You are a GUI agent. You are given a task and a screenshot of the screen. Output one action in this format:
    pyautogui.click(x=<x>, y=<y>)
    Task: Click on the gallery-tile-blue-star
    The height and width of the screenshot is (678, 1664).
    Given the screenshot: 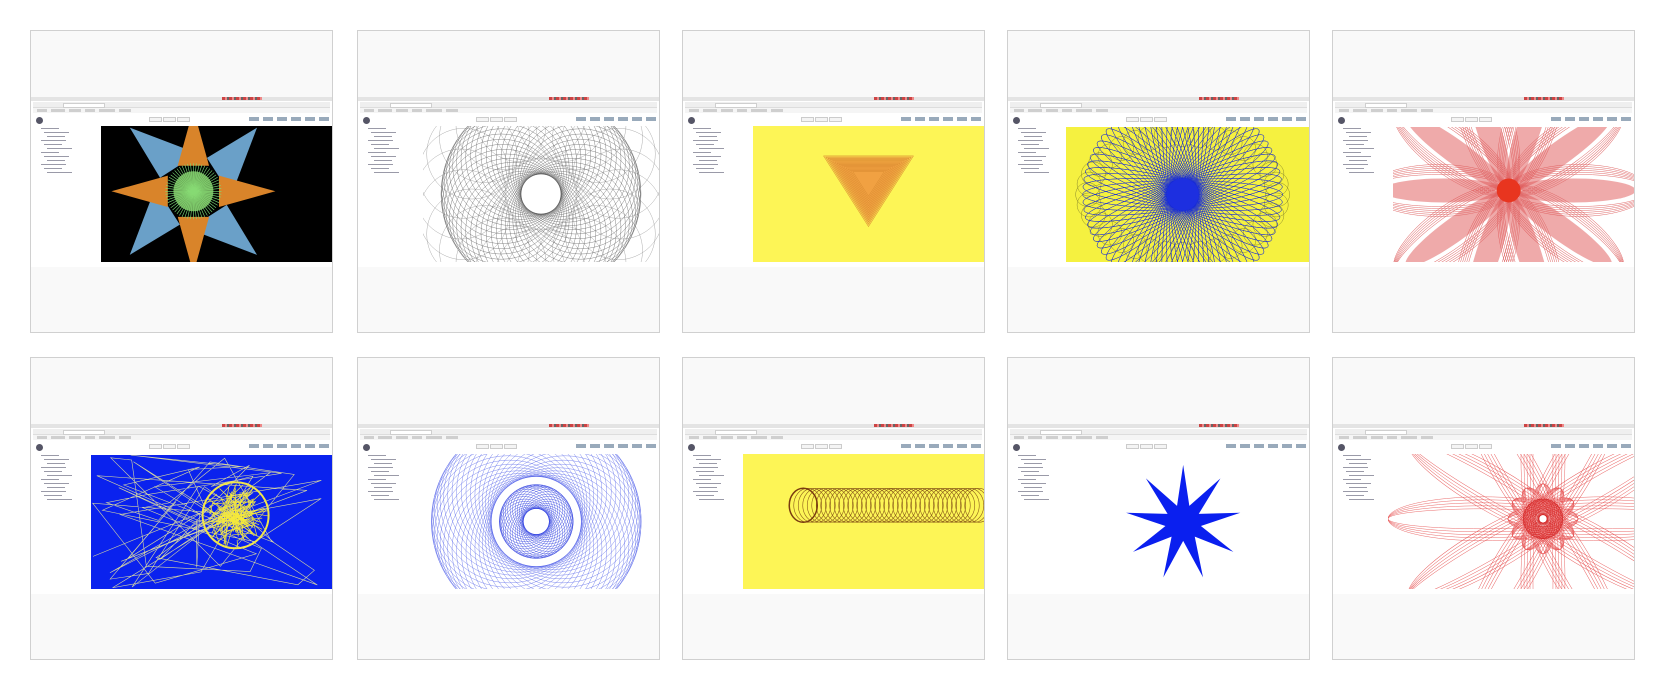 What is the action you would take?
    pyautogui.click(x=1158, y=508)
    